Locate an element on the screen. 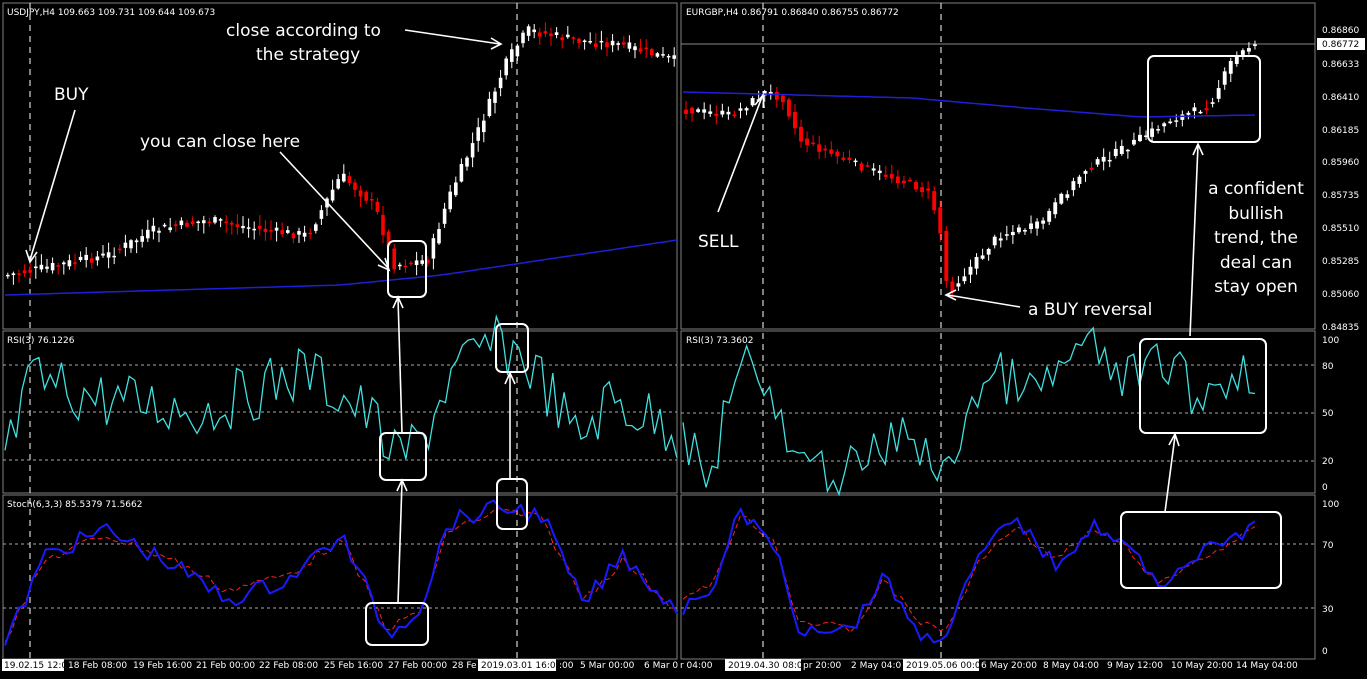  annotation-sell: SELL is located at coordinates (718, 242).